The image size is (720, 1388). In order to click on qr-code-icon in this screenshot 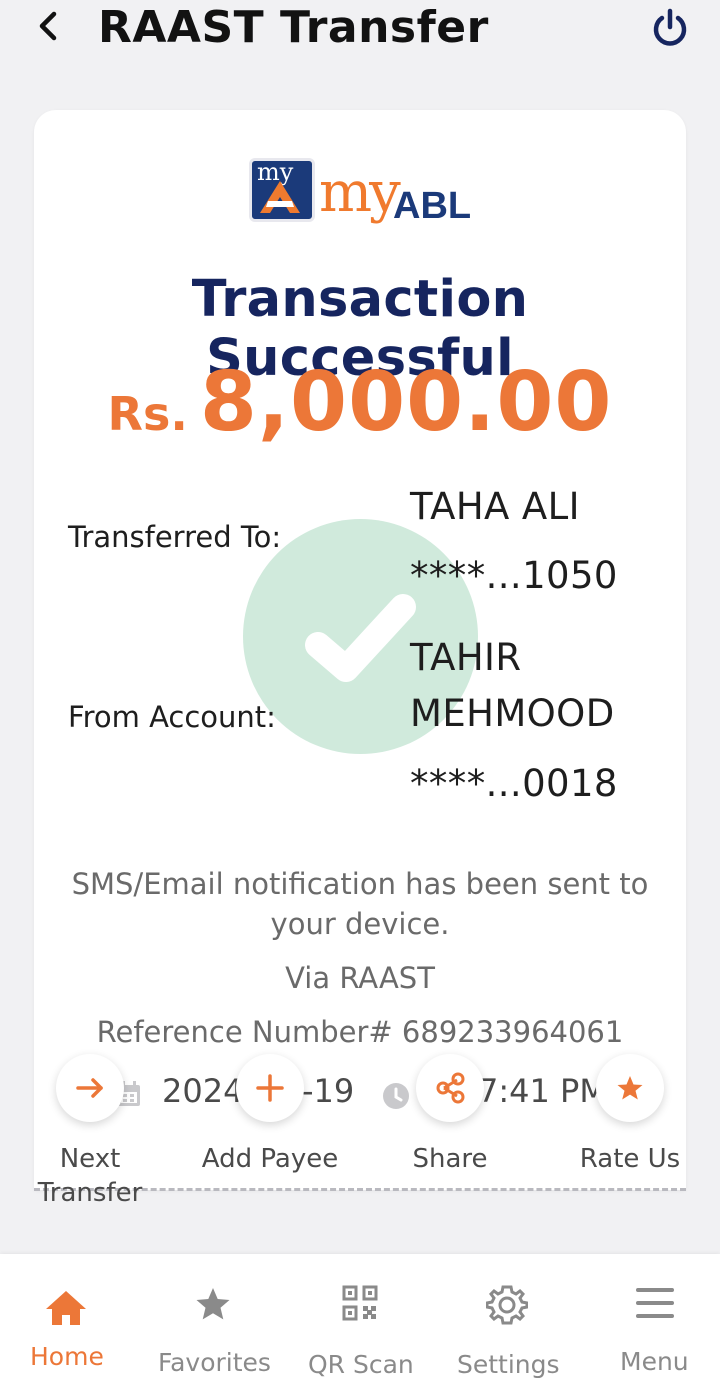, I will do `click(360, 1303)`.